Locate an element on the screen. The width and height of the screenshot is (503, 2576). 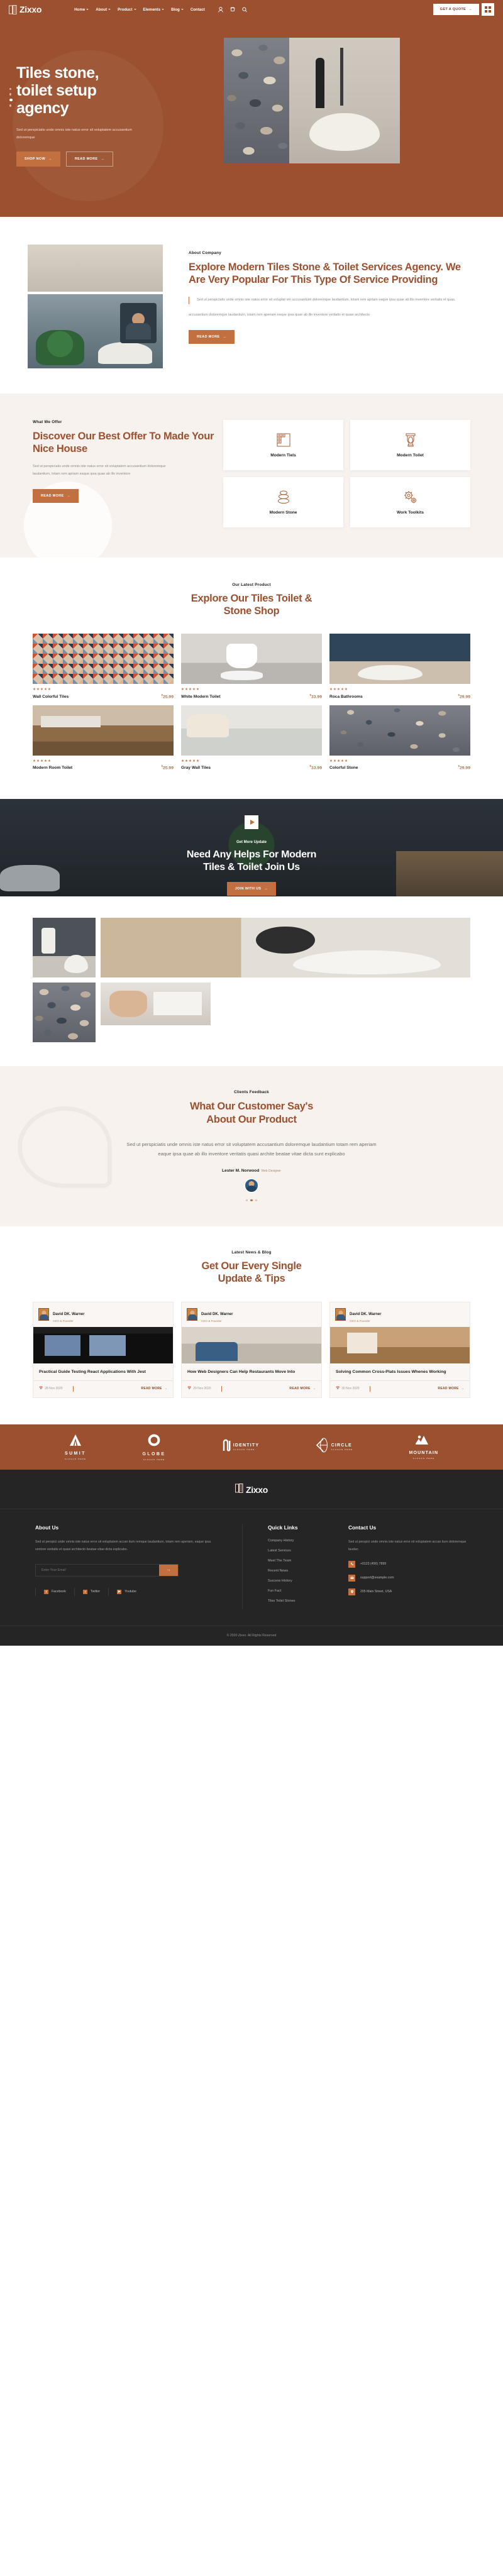
footer-link: Success History is located at coordinates (303, 1581).